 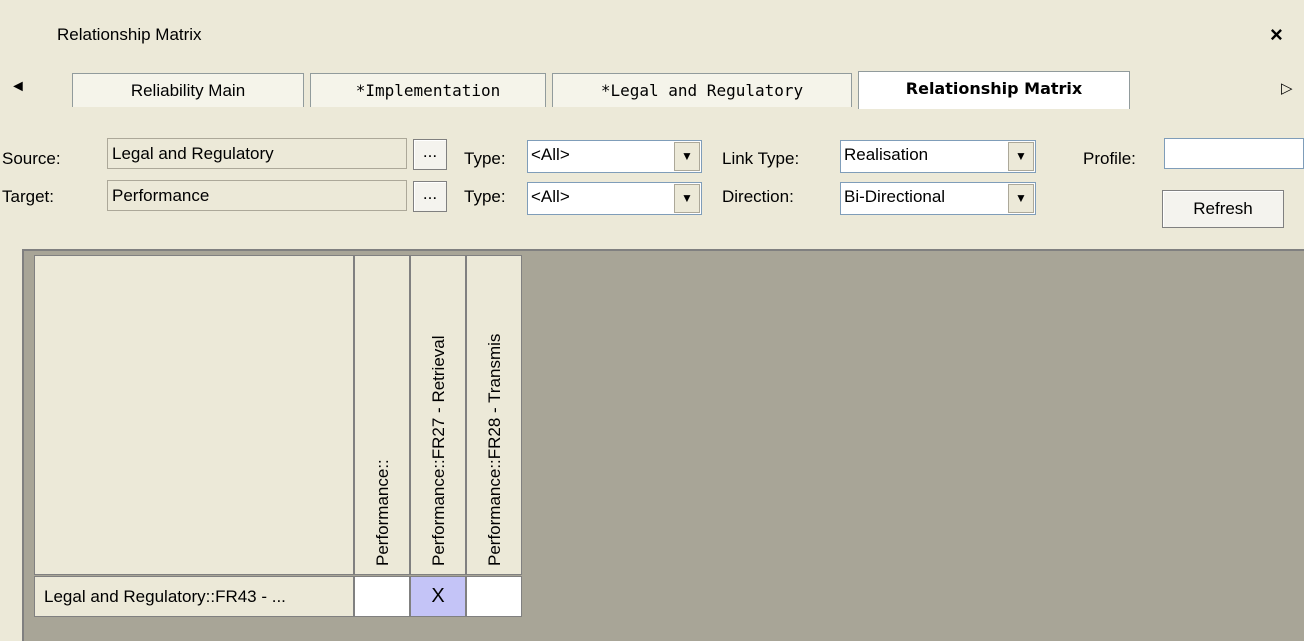 I want to click on column-header-label: Performance::FR27 - Retrieval, so click(x=438, y=450).